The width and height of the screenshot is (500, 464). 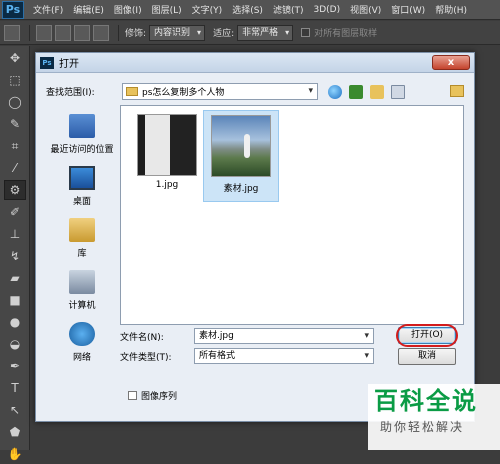 I want to click on shape-tool-icon: ⬟, so click(x=15, y=432).